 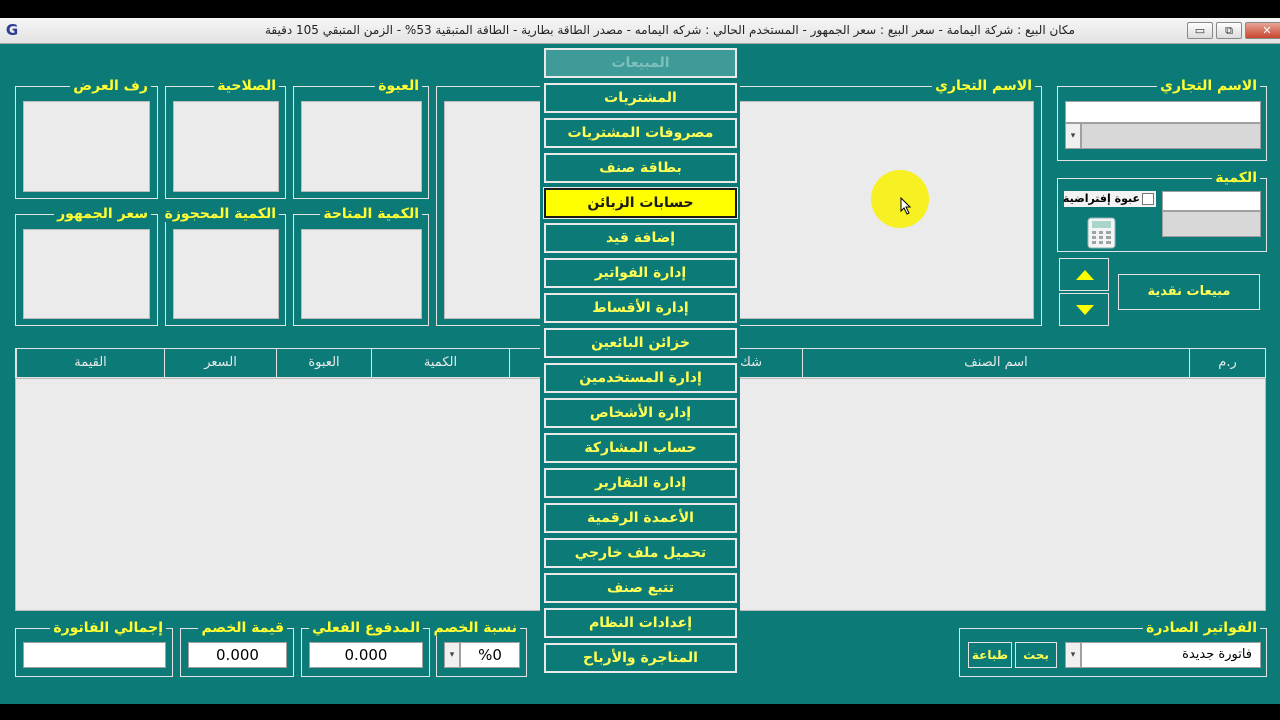 What do you see at coordinates (90, 363) in the screenshot?
I see `grid-col-value: القيمة` at bounding box center [90, 363].